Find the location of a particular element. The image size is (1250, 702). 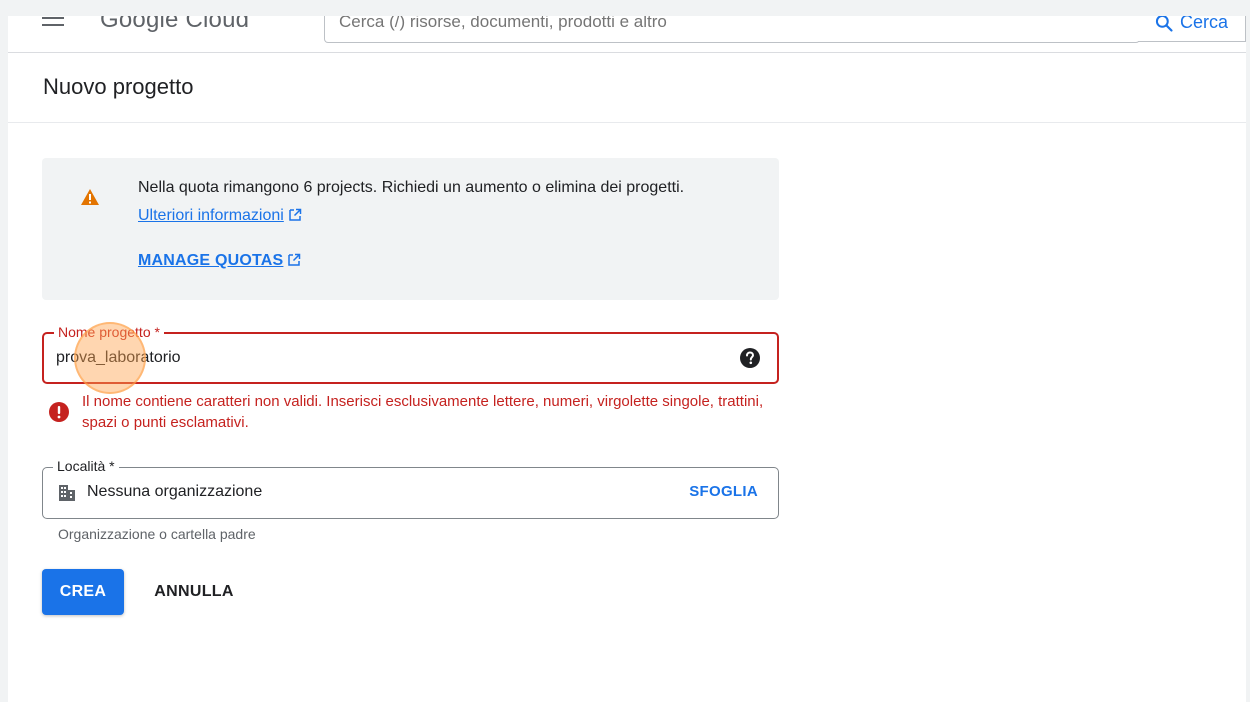

logo-text: Google Cloud is located at coordinates (175, 24).